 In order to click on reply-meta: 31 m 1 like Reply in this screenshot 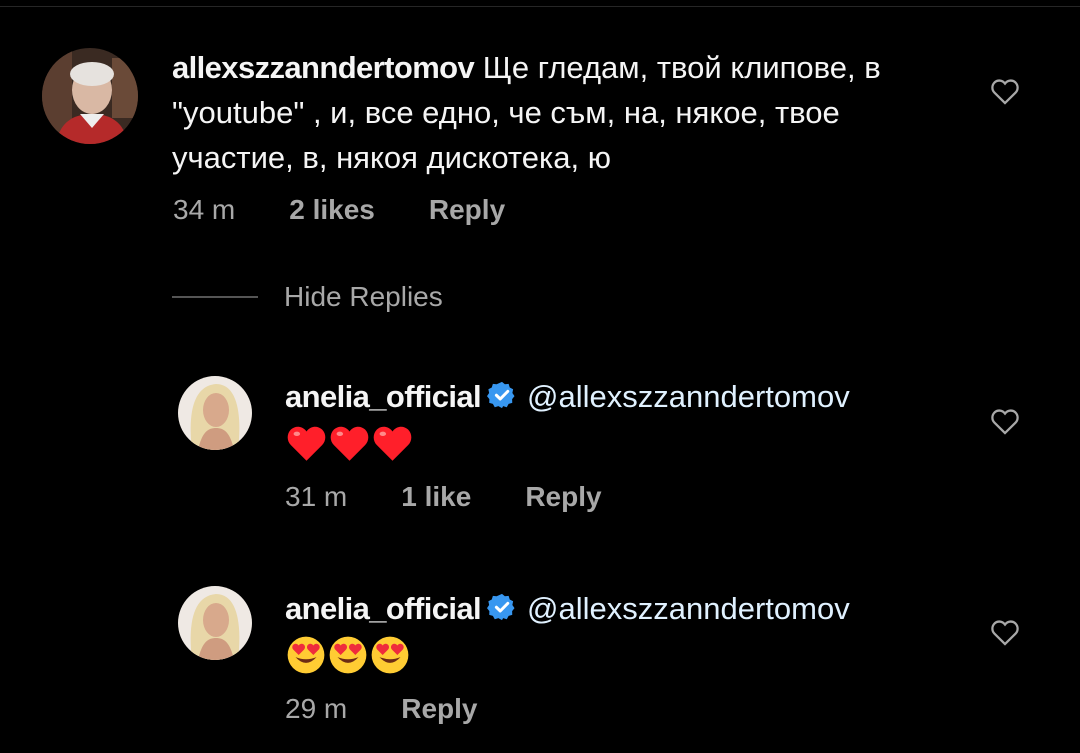, I will do `click(443, 497)`.